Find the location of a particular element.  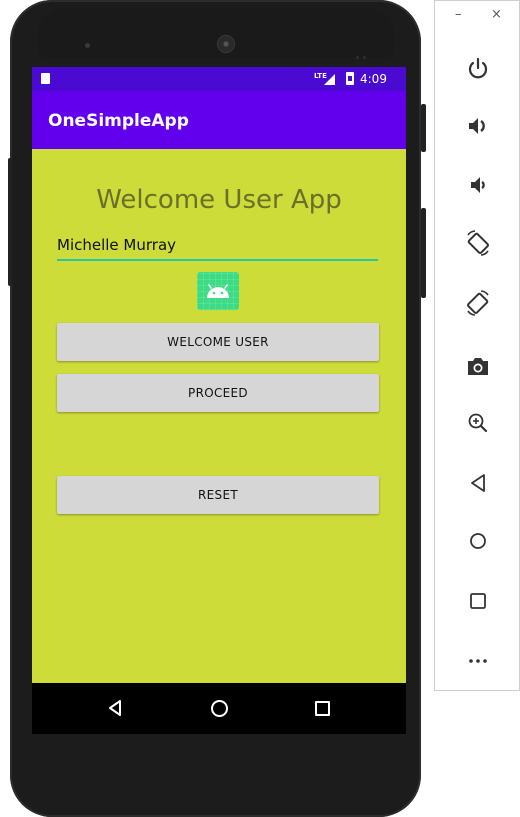

front-sensor-dot is located at coordinates (87, 45).